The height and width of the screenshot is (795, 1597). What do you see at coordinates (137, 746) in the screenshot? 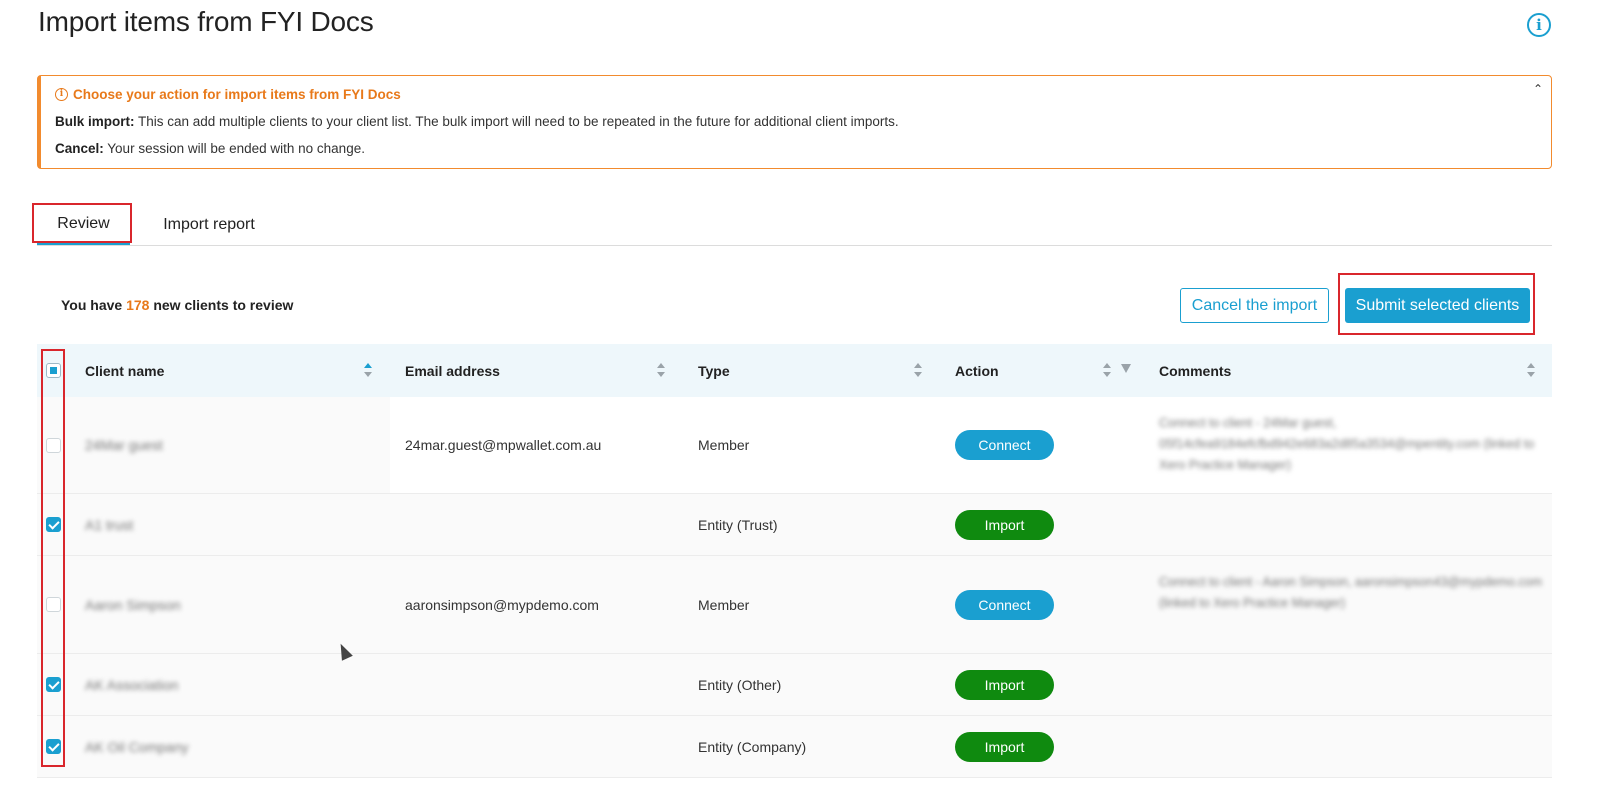
I see `client-name-cell: AK Oil Company` at bounding box center [137, 746].